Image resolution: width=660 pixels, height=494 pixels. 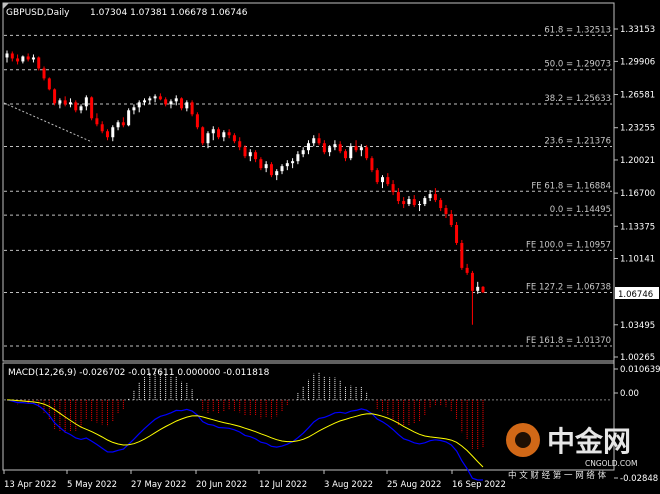 What do you see at coordinates (557, 475) in the screenshot?
I see `watermark-sub: 中 文 财 经 第 一 网 络 体` at bounding box center [557, 475].